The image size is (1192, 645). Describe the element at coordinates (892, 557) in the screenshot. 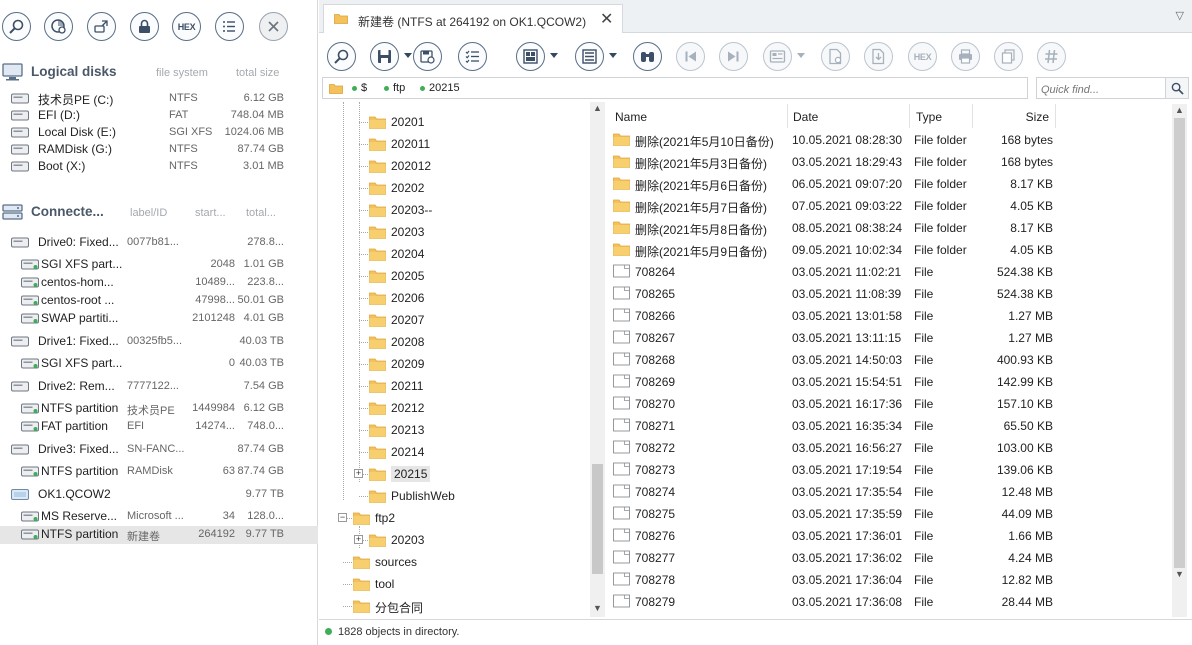

I see `table-row: 708277 03.05.2021 17:36:02 File 4.24 MB` at that location.